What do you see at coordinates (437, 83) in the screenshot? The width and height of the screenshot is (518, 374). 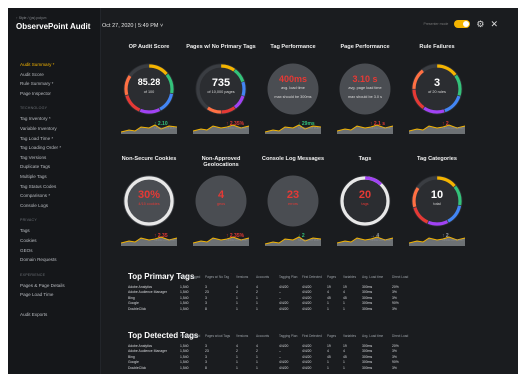 I see `gauge-value: 3` at bounding box center [437, 83].